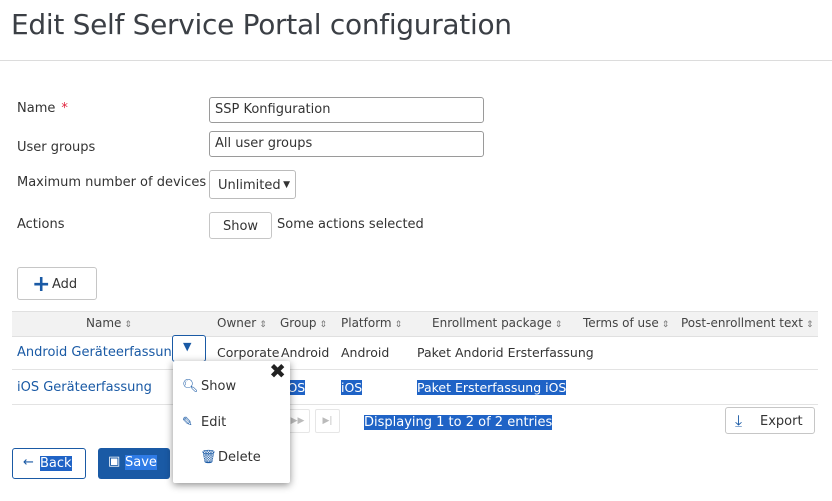 Image resolution: width=832 pixels, height=501 pixels. I want to click on search-icon: 🔍︎, so click(190, 386).